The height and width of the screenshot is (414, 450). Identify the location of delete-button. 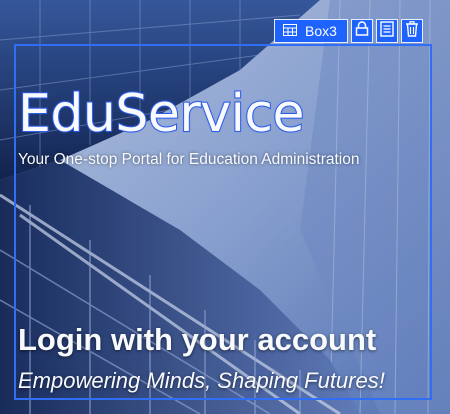
(411, 31).